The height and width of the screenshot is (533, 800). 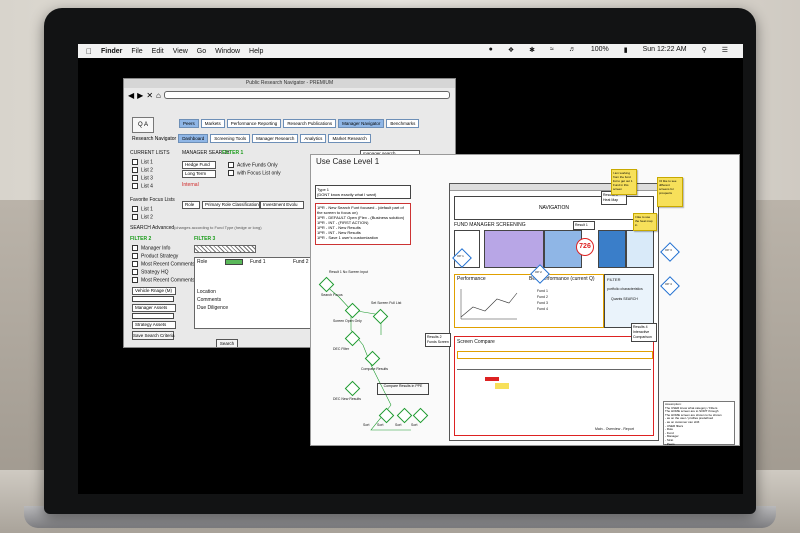 I want to click on list-item: List 4, so click(x=142, y=186).